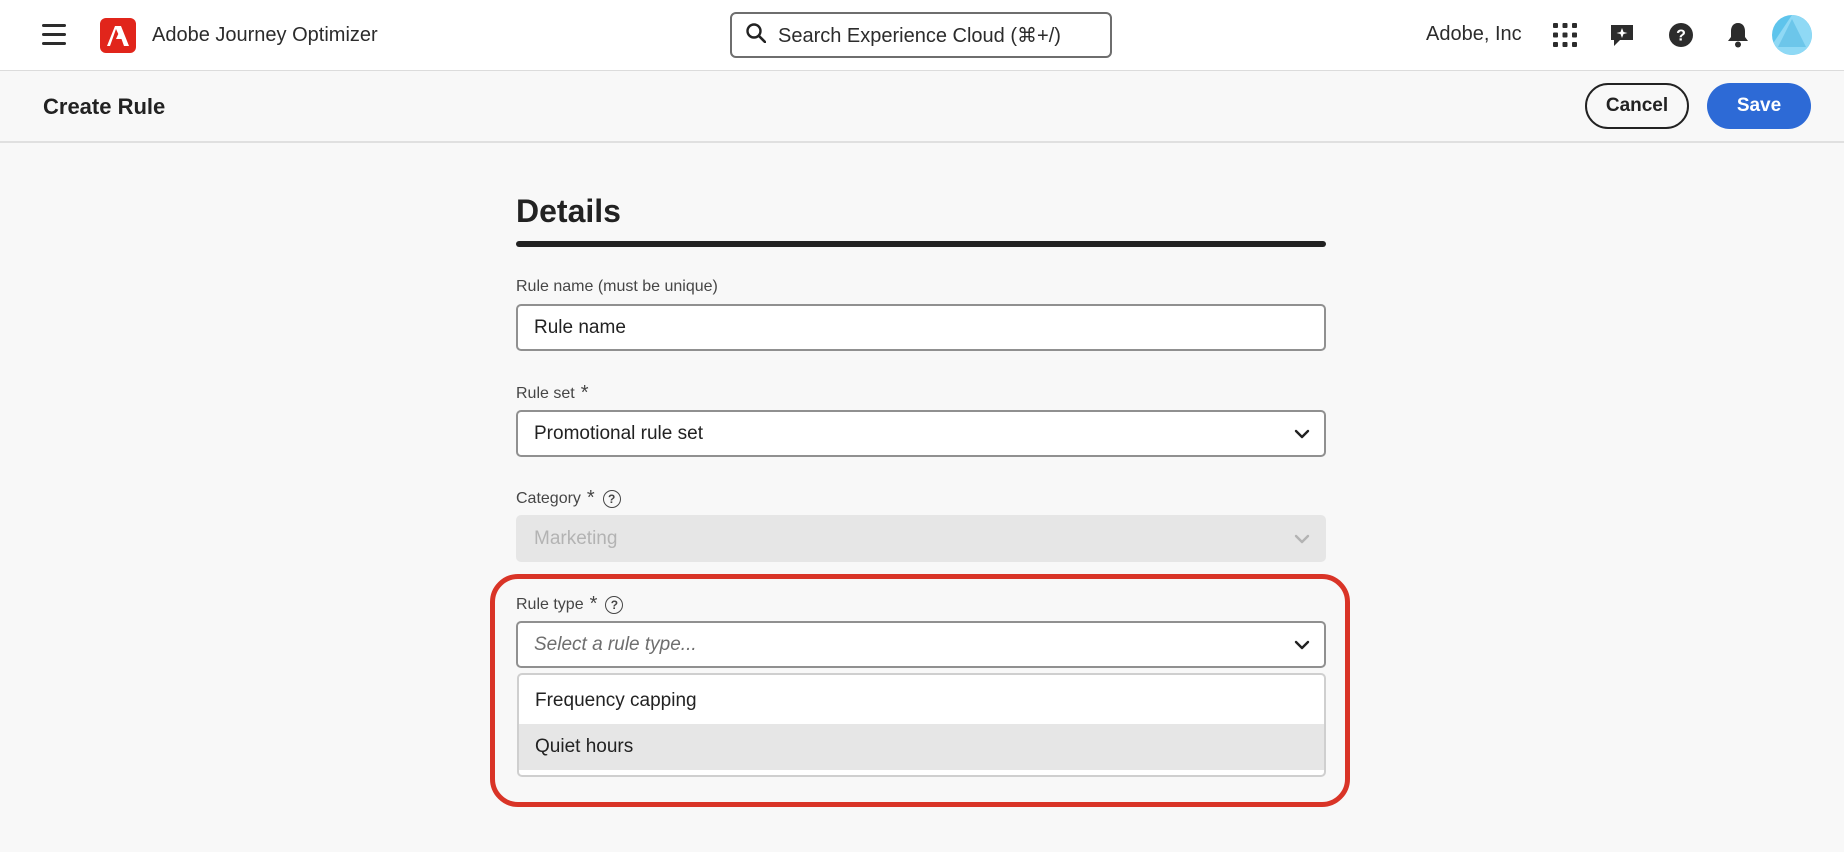 This screenshot has height=852, width=1844. What do you see at coordinates (1622, 35) in the screenshot?
I see `feedback-icon` at bounding box center [1622, 35].